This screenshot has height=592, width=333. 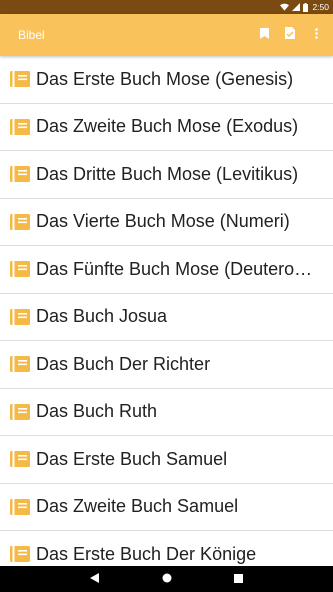 I want to click on status-time: 2:50, so click(x=320, y=7).